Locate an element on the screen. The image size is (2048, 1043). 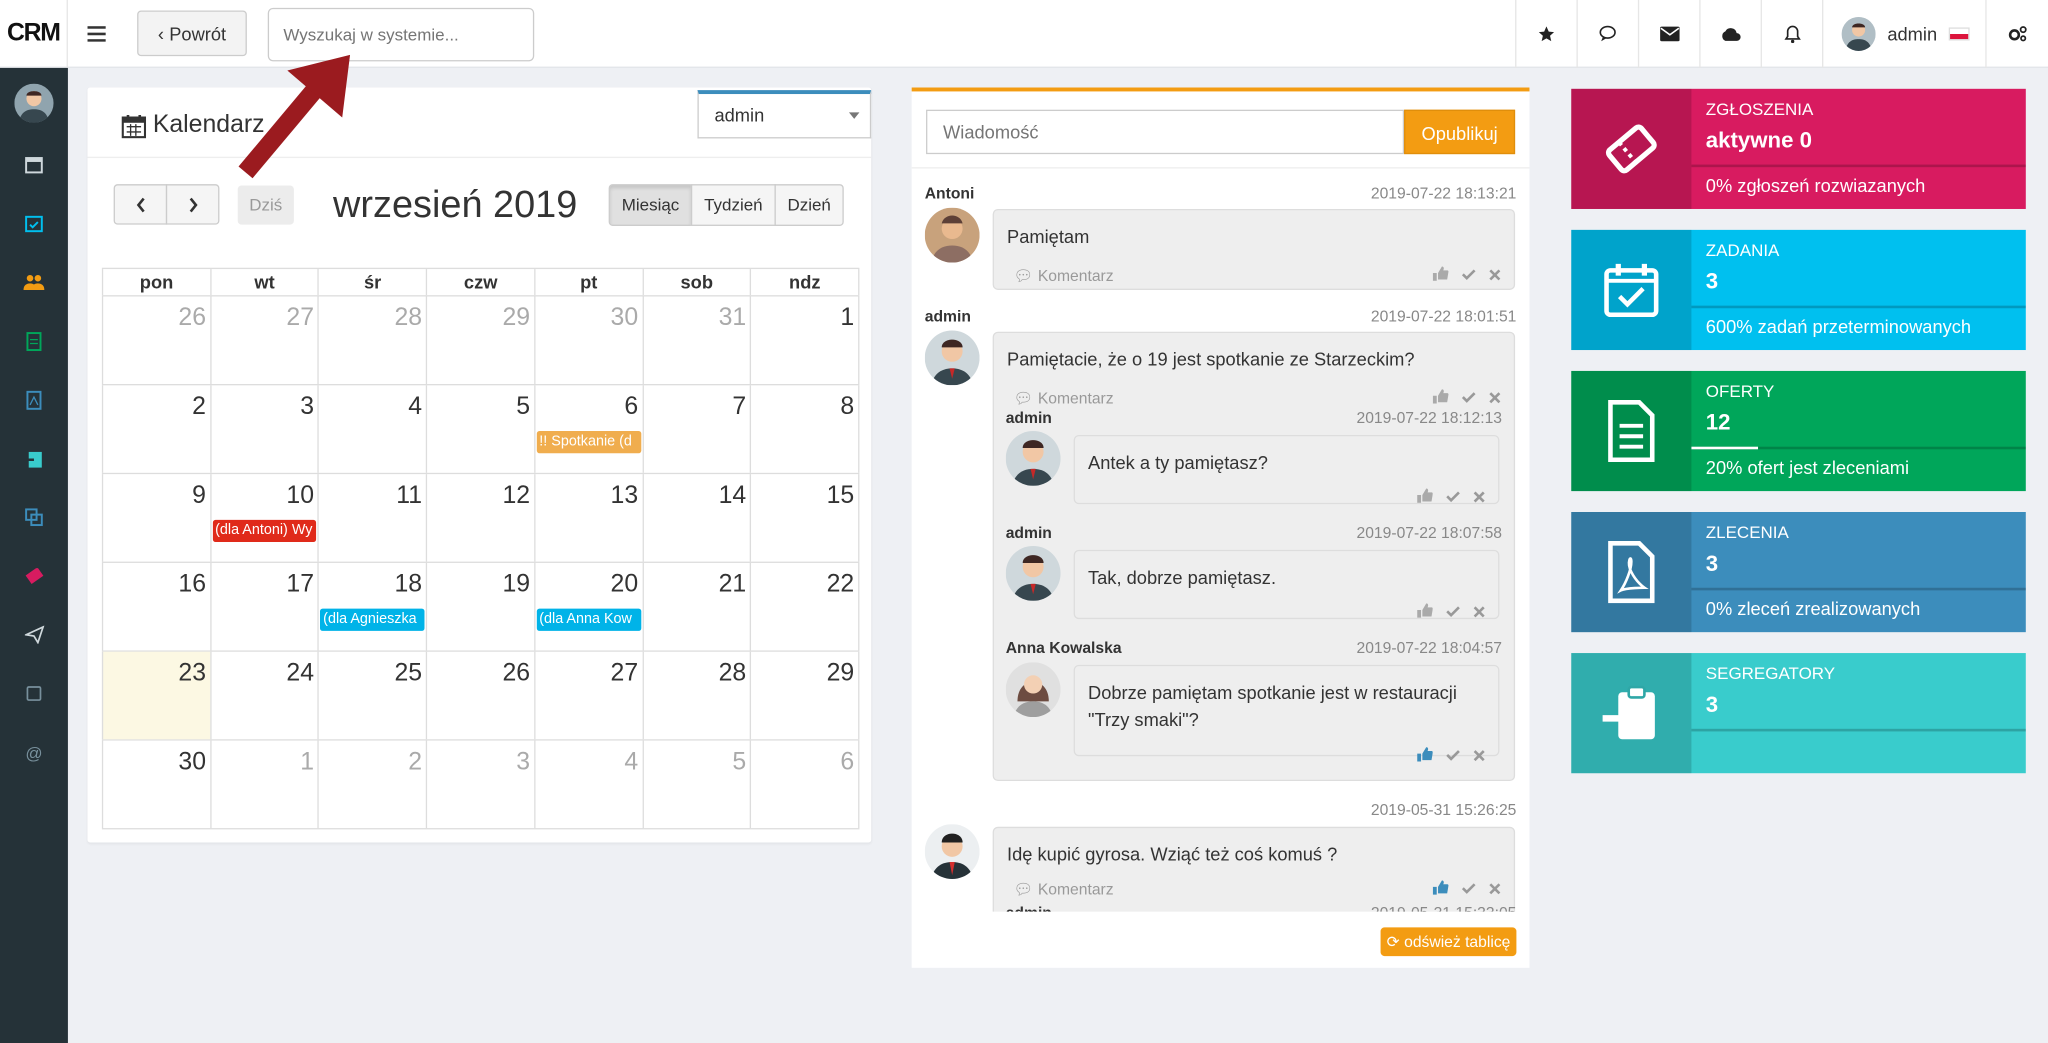
envelope-icon is located at coordinates (1668, 34).